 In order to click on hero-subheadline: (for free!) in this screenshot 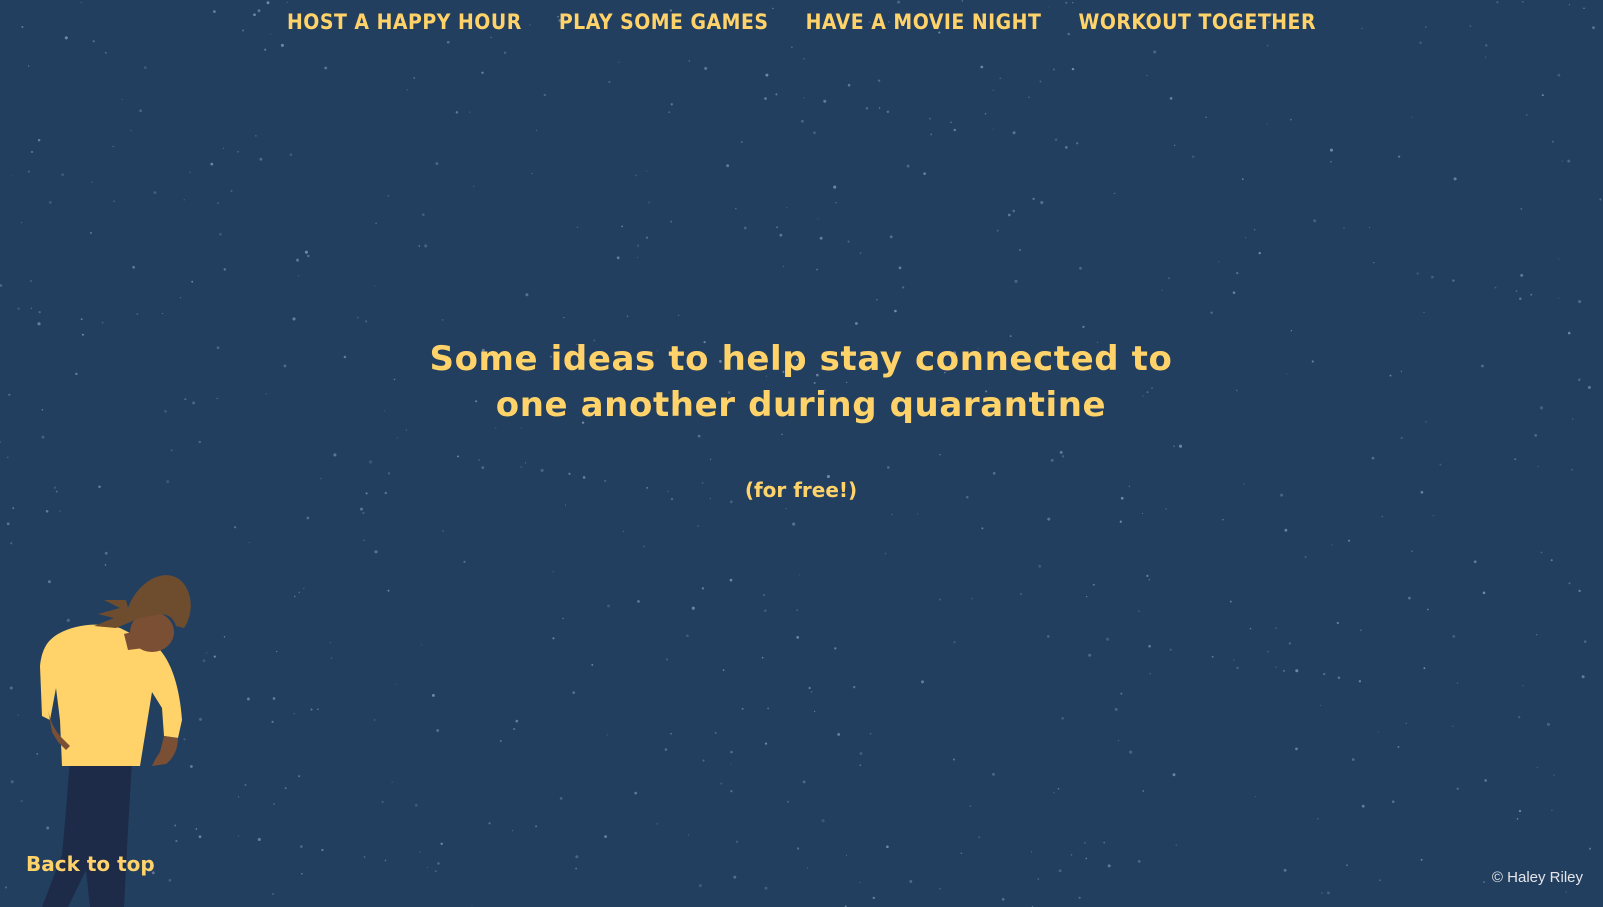, I will do `click(801, 490)`.